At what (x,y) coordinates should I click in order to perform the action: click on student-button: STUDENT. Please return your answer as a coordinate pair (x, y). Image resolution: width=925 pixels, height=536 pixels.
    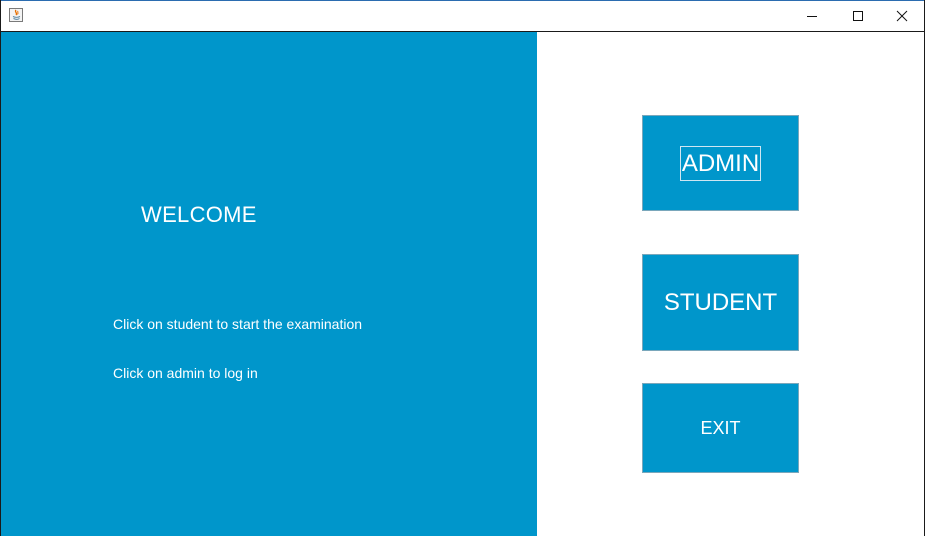
    Looking at the image, I should click on (720, 302).